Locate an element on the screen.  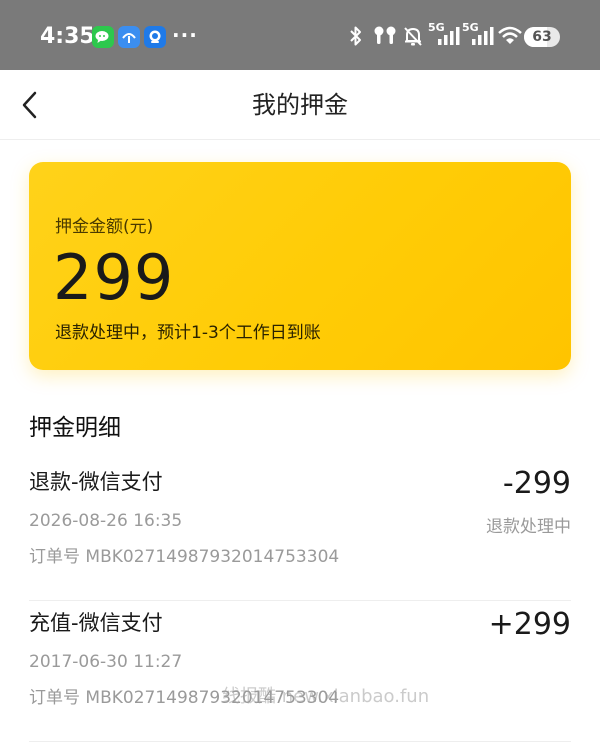
earbuds-icon is located at coordinates (385, 36).